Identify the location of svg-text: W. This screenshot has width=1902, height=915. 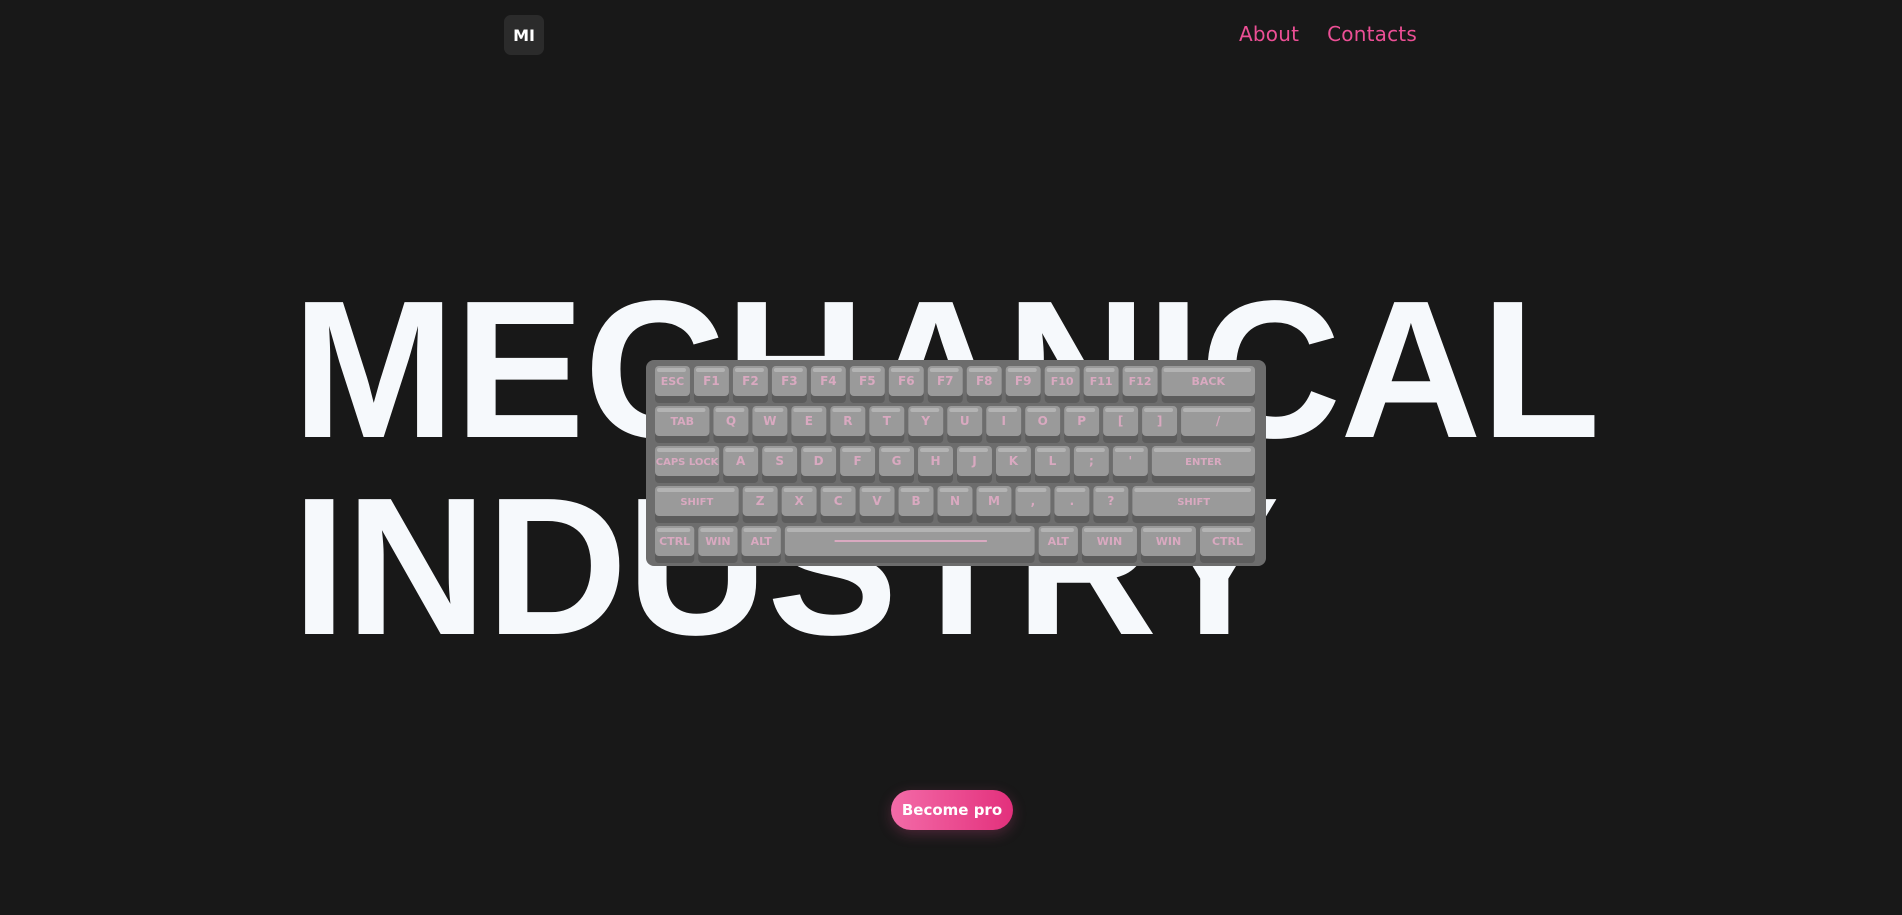
(769, 421).